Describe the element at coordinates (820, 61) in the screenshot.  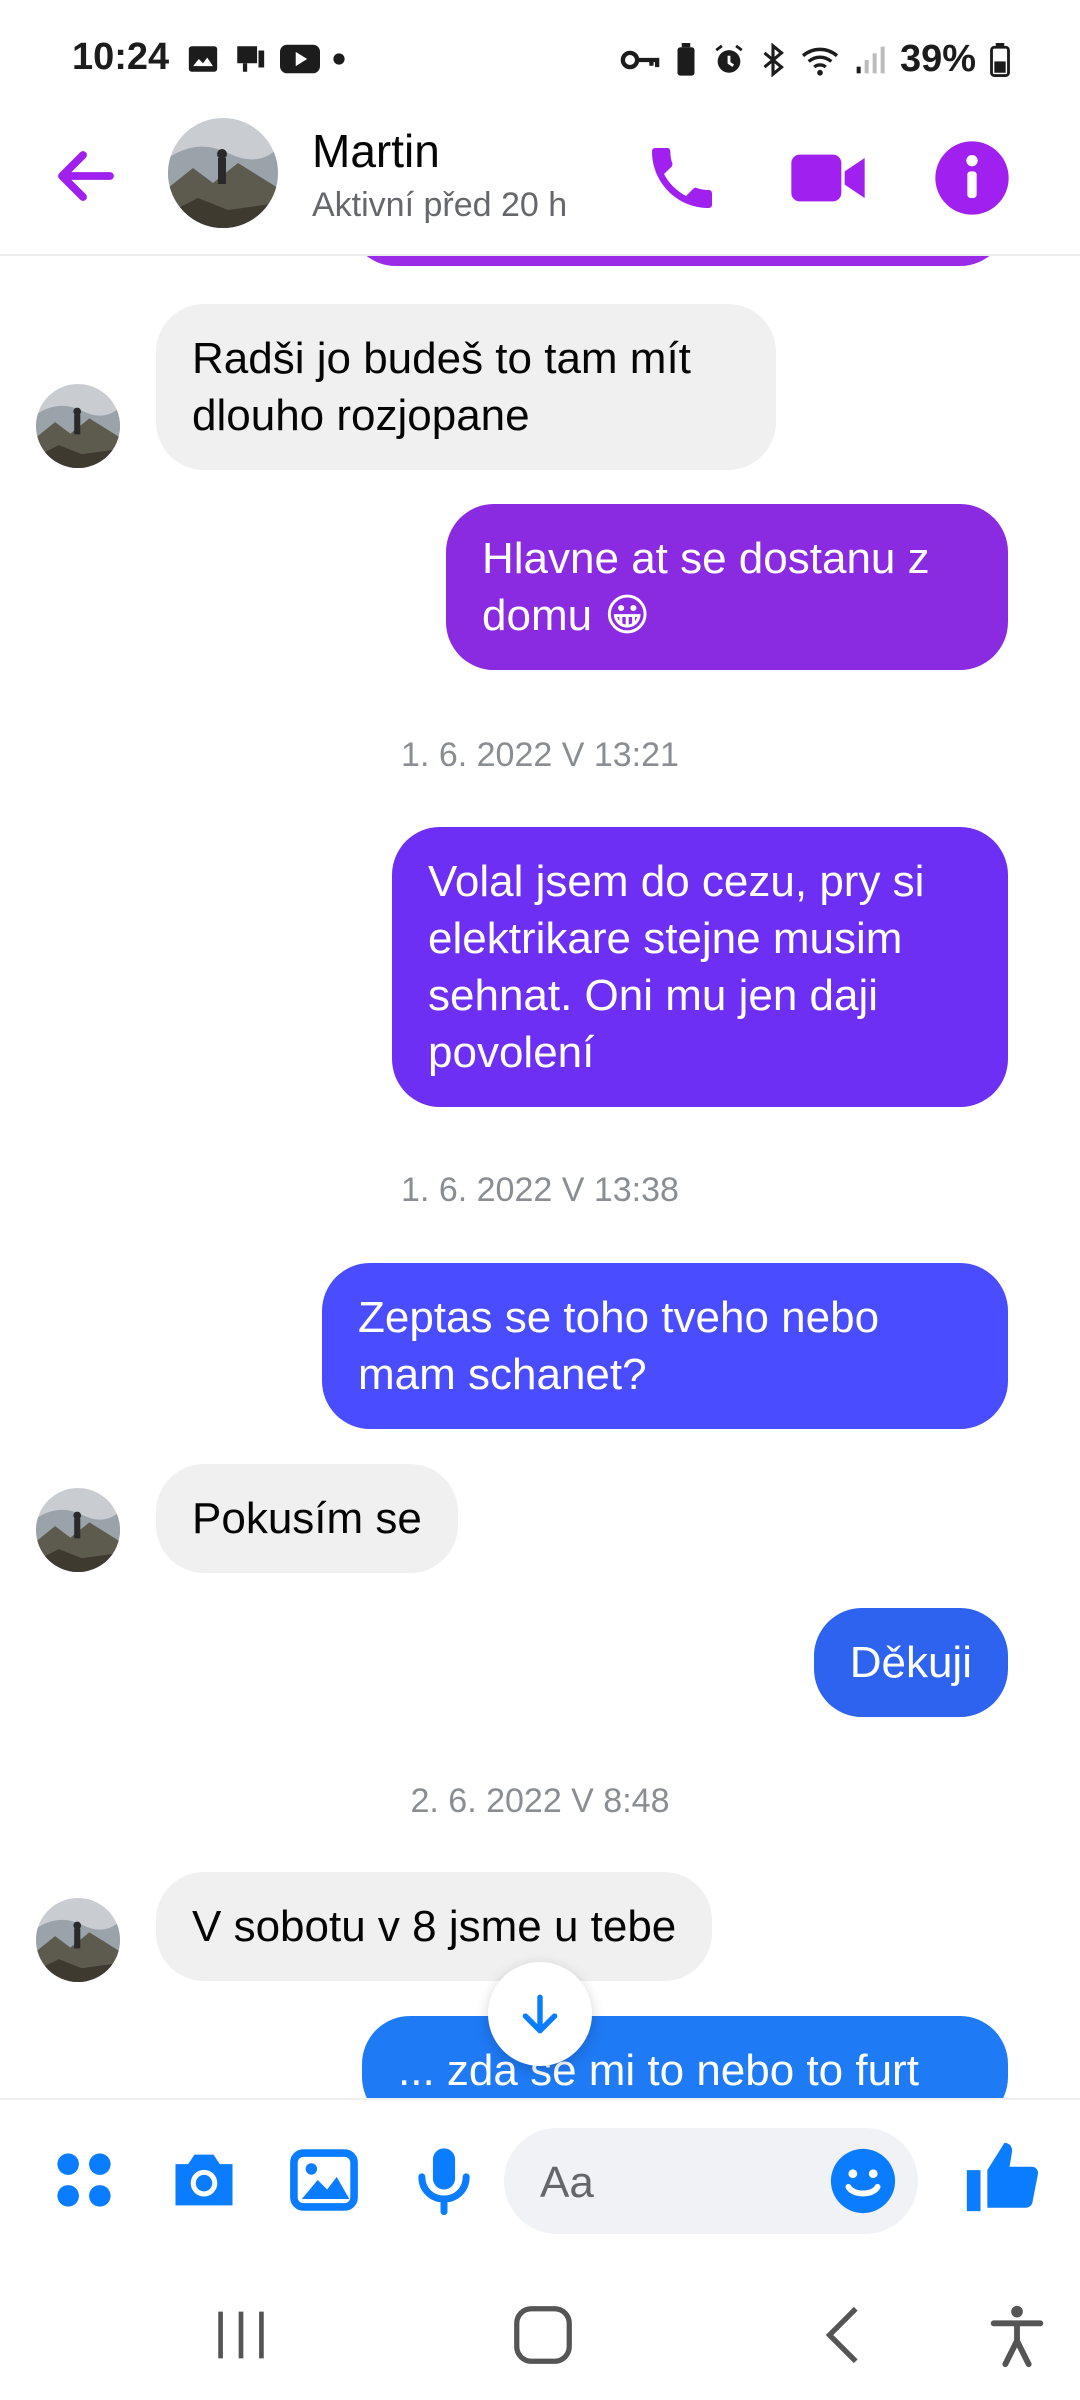
I see `wifi-icon` at that location.